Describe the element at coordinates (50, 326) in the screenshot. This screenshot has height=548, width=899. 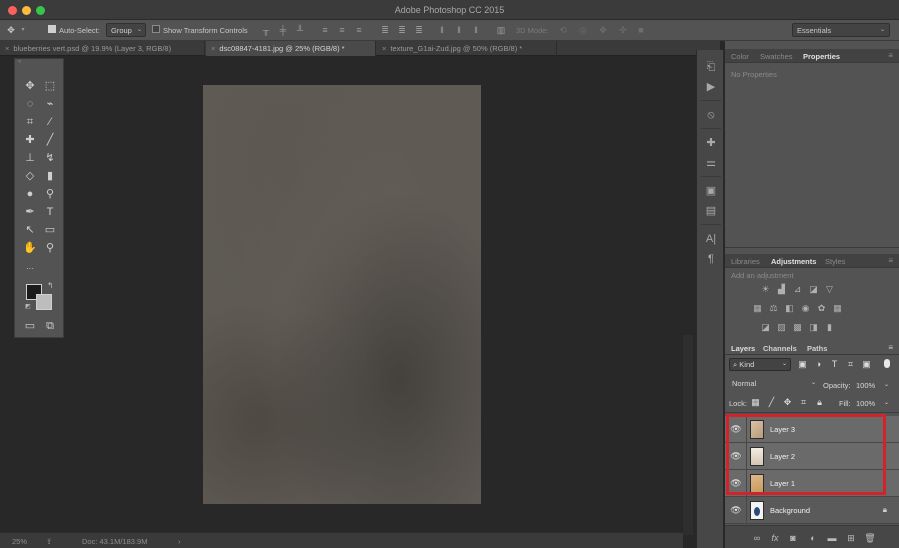
I see `screen-mode-icon: ⧉` at that location.